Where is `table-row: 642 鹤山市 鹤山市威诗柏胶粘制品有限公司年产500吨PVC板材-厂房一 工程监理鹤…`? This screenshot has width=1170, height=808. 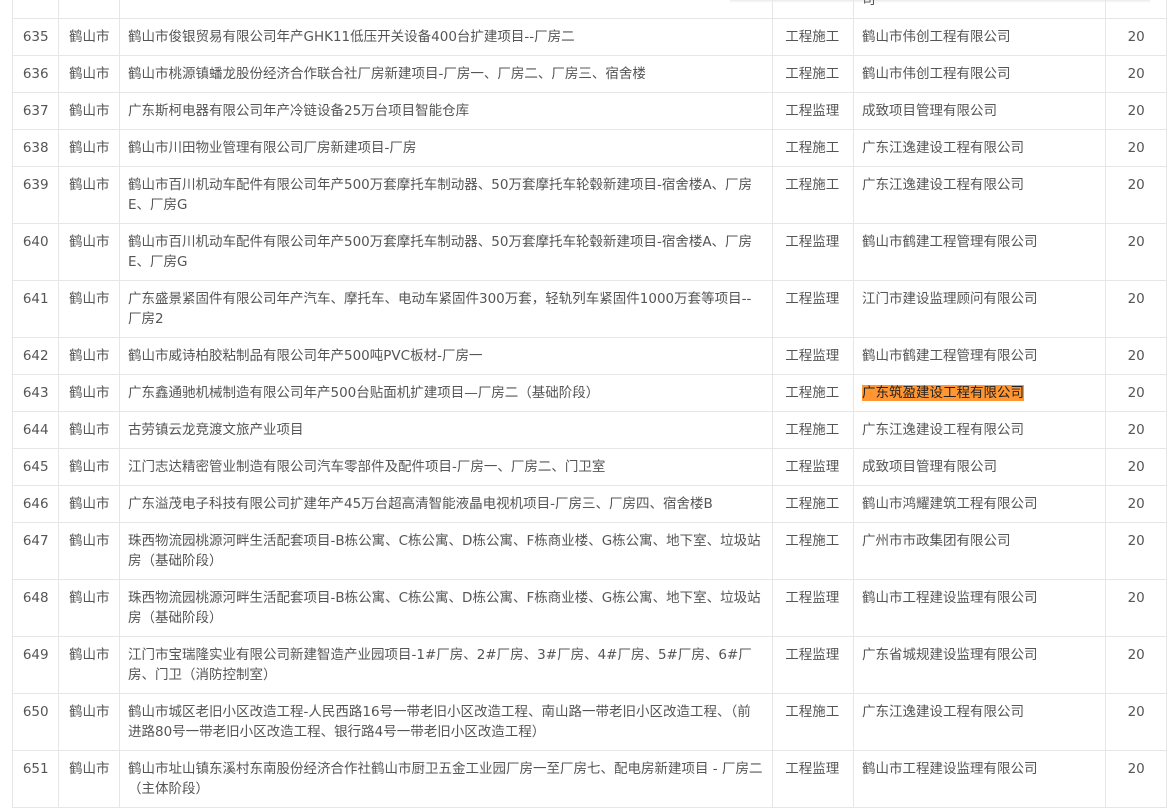 table-row: 642 鹤山市 鹤山市威诗柏胶粘制品有限公司年产500吨PVC板材-厂房一 工程监理鹤… is located at coordinates (589, 356).